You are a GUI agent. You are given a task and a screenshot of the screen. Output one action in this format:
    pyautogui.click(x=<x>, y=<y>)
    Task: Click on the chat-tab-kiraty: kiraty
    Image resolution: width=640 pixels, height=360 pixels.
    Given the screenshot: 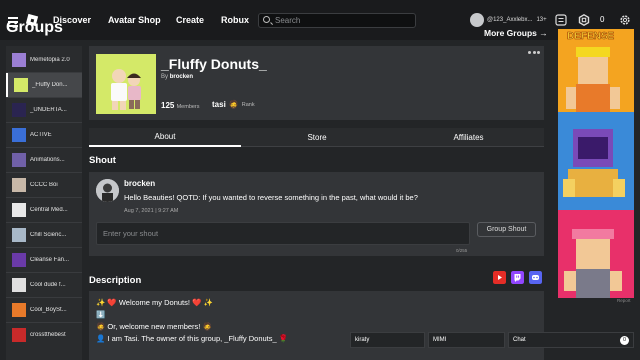 What is the action you would take?
    pyautogui.click(x=387, y=340)
    